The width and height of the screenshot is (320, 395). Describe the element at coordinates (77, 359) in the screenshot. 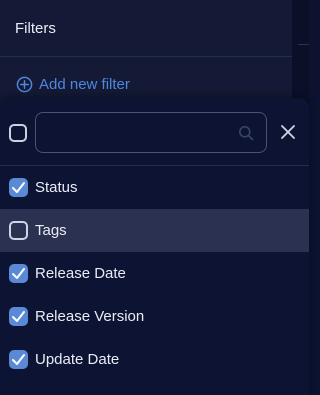

I see `filter-option-label: Update Date` at that location.